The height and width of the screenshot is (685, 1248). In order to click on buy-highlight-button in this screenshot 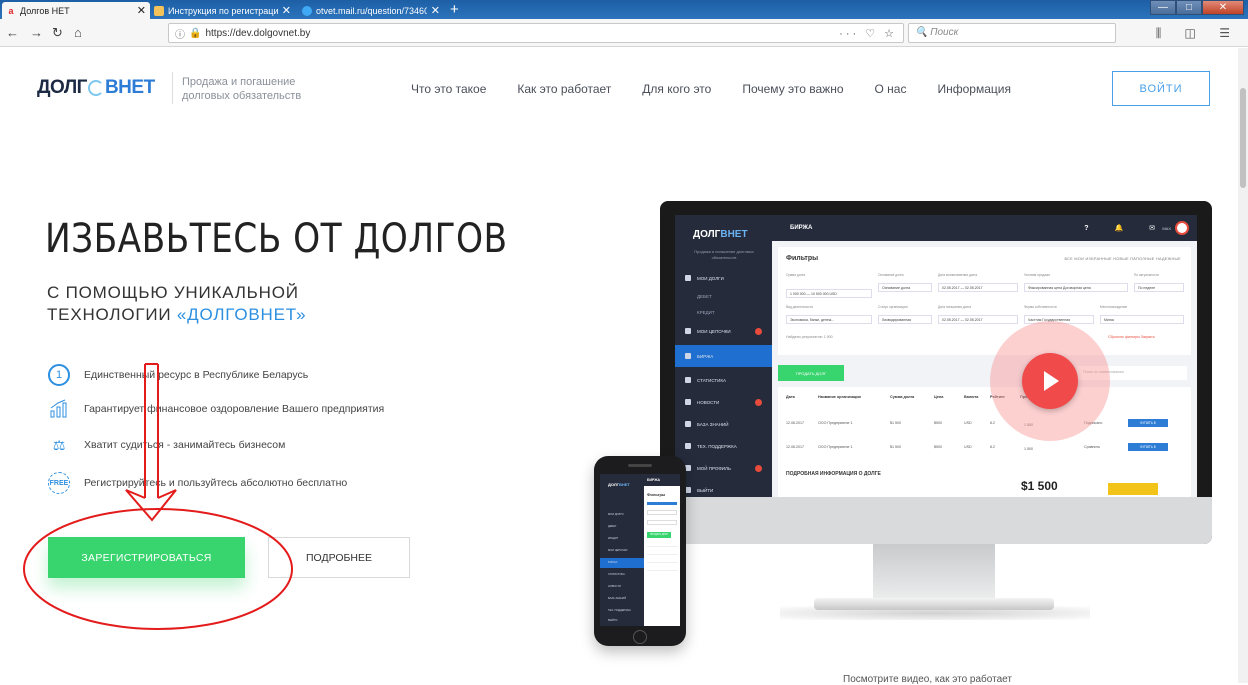, I will do `click(1133, 489)`.